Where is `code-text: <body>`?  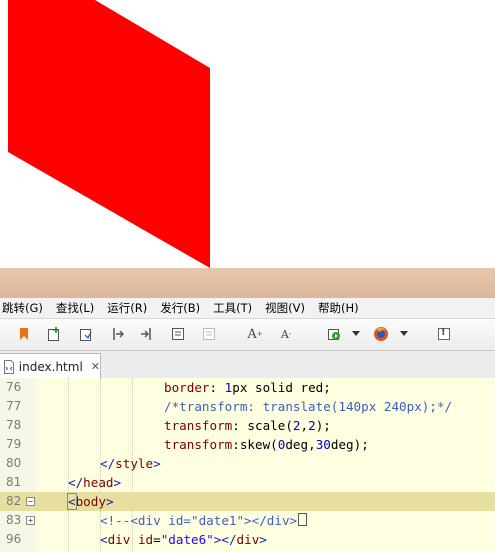 code-text: <body> is located at coordinates (90, 501).